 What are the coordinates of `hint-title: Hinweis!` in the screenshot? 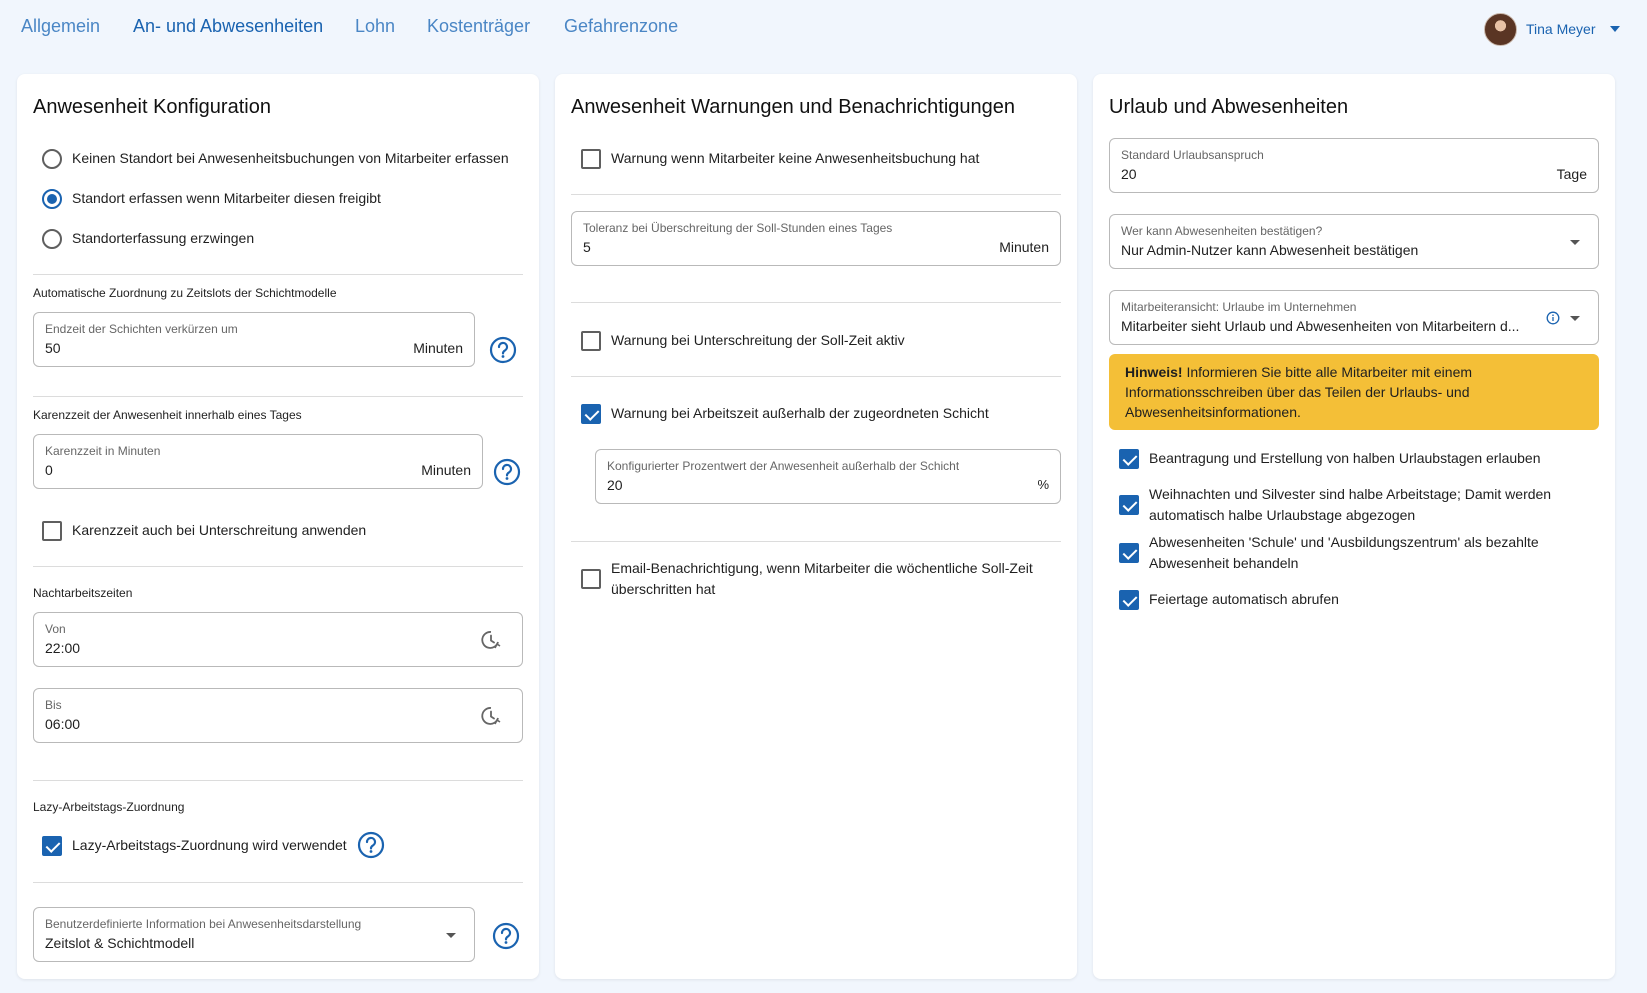 It's located at (1154, 372).